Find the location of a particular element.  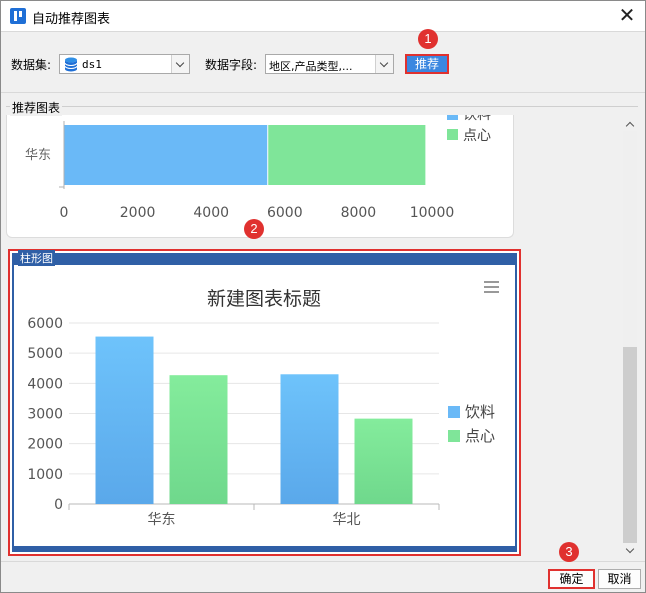

dataset-value: ds1 is located at coordinates (92, 64).